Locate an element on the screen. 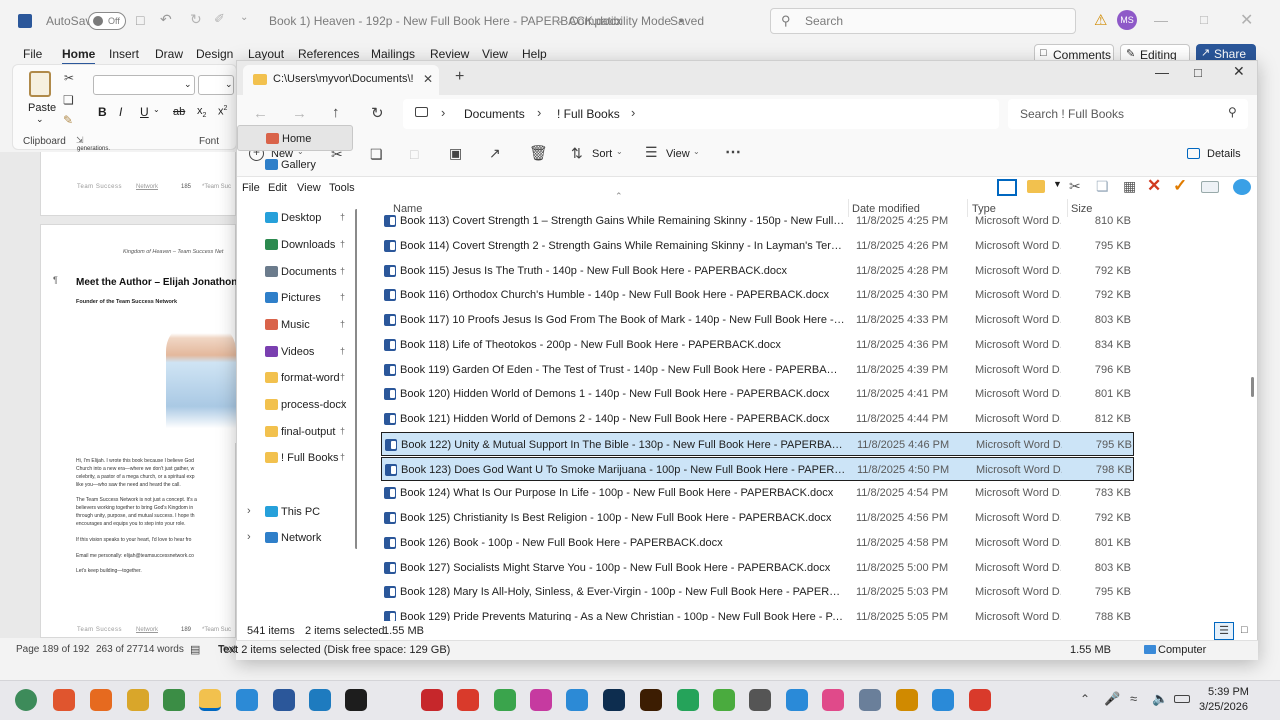  chrome-icon is located at coordinates (138, 700).